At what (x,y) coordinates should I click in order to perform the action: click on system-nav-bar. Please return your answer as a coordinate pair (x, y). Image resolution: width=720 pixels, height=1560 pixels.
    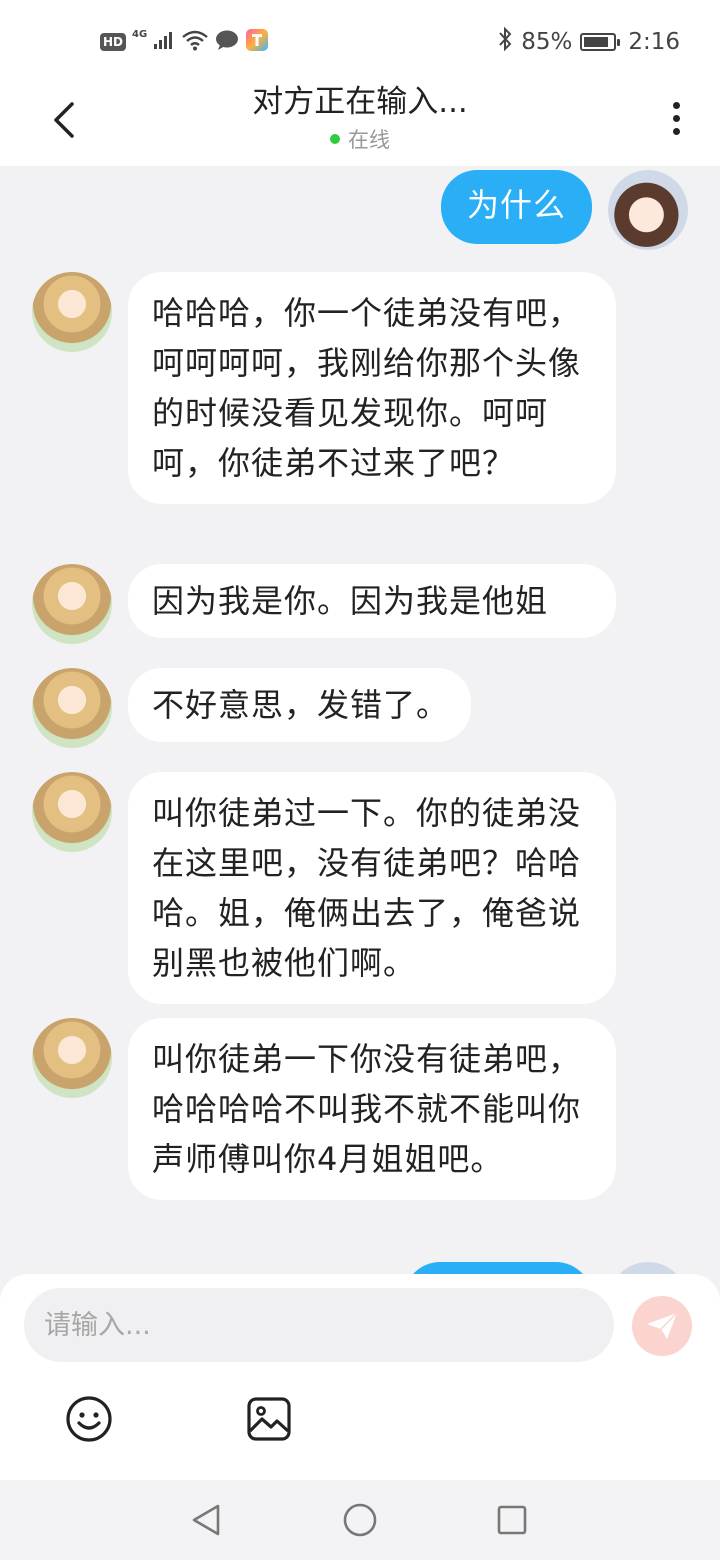
    Looking at the image, I should click on (360, 1520).